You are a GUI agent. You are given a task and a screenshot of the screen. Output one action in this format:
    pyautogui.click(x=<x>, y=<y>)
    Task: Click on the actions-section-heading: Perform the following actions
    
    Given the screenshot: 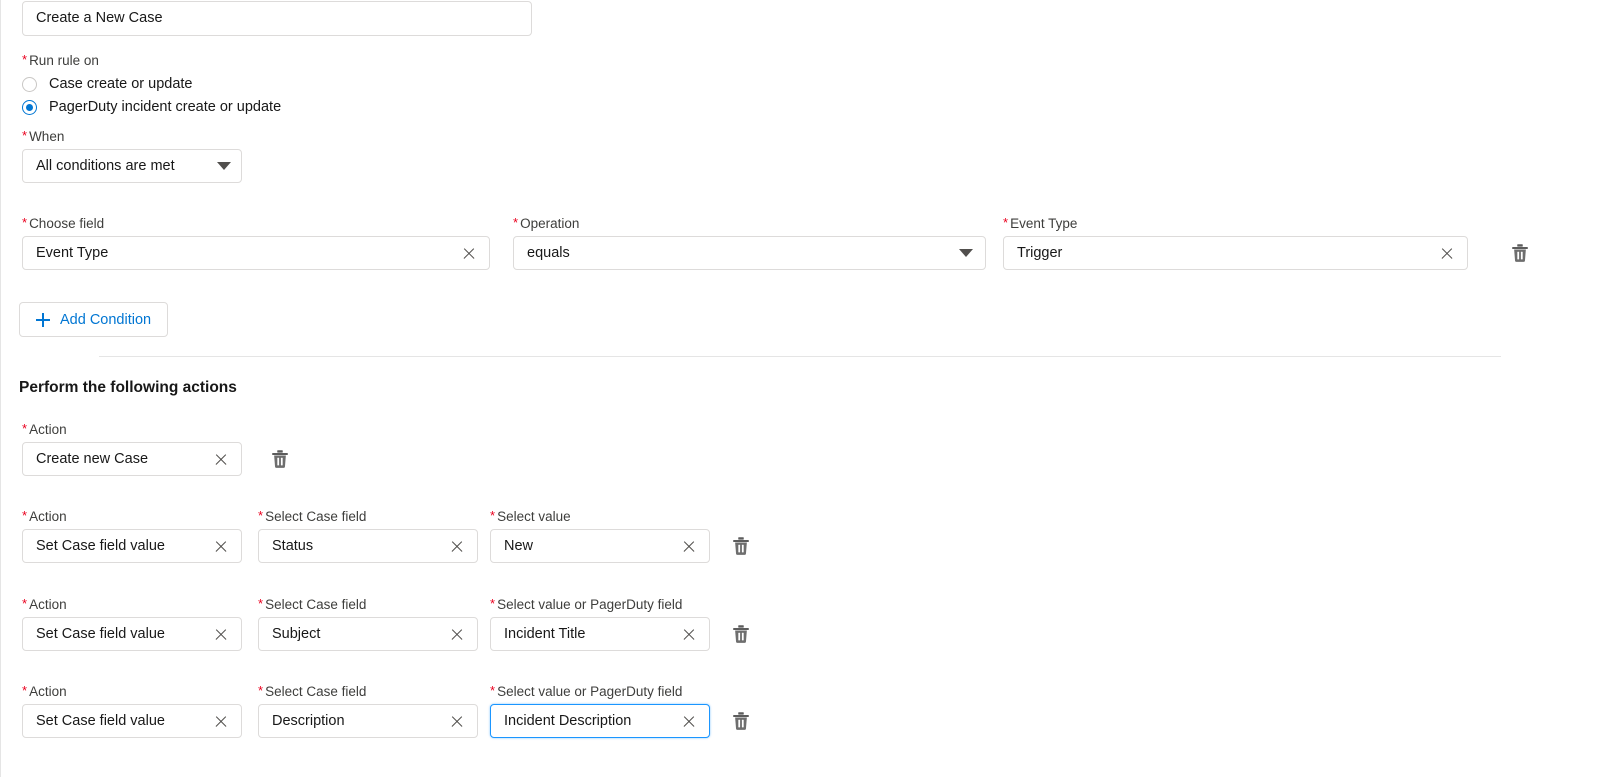 What is the action you would take?
    pyautogui.click(x=128, y=387)
    